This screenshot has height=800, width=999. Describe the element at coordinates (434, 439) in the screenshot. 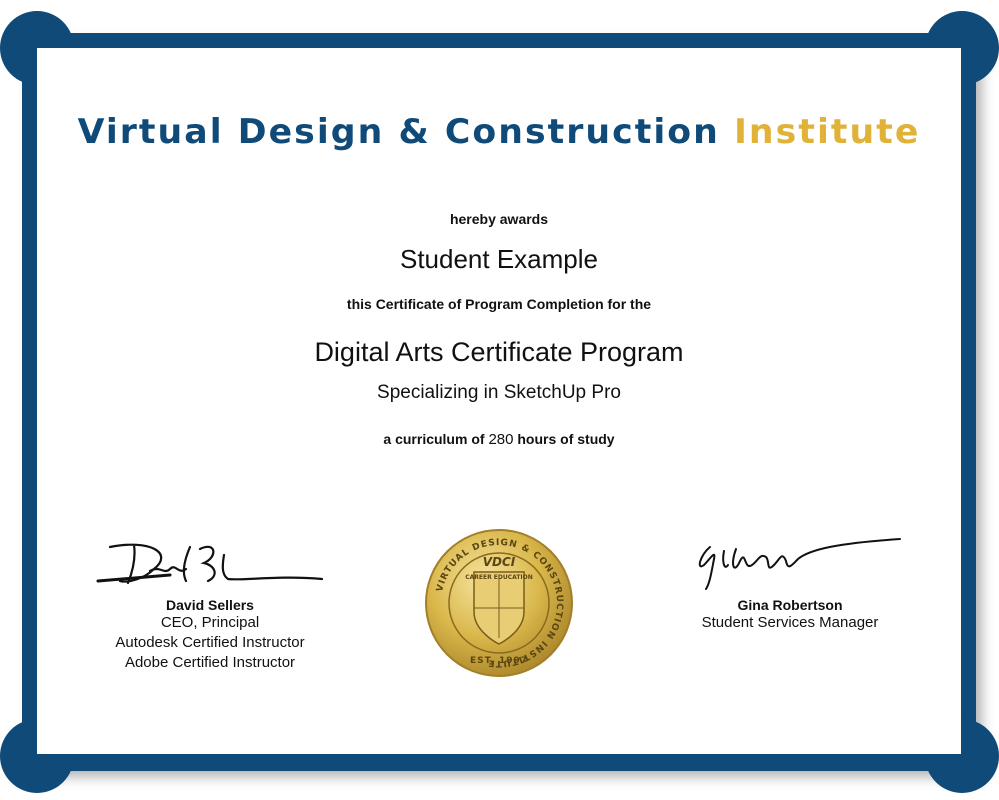

I see `curriculum-prefix: a curriculum of` at that location.